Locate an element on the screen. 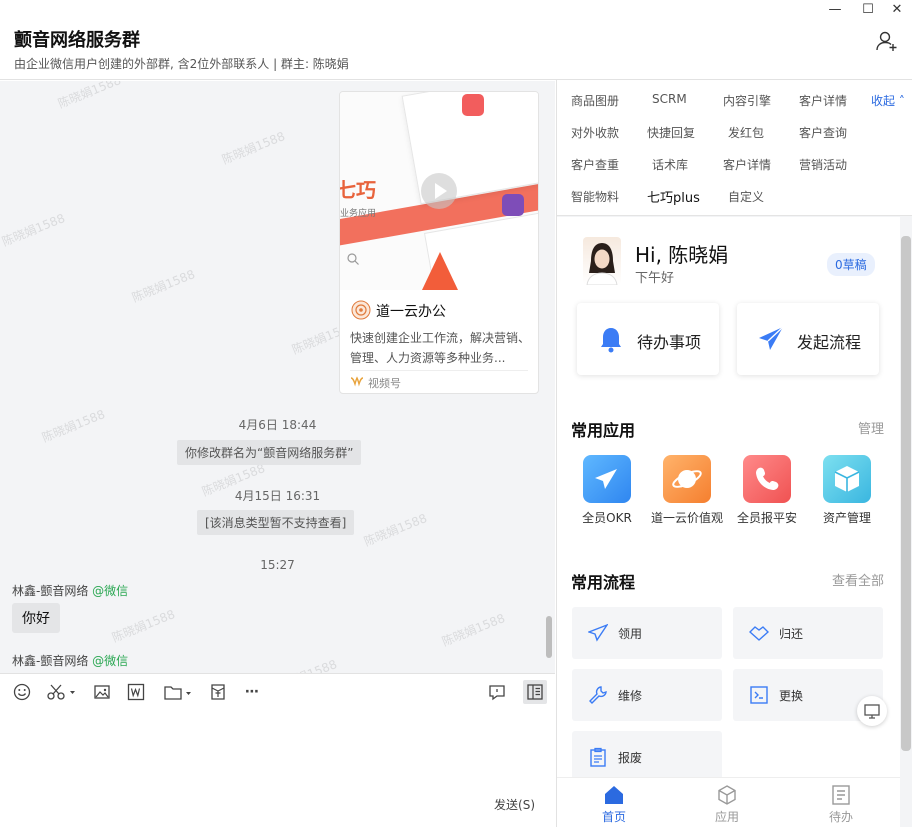  tab-marketing: 营销活动 is located at coordinates (823, 164).